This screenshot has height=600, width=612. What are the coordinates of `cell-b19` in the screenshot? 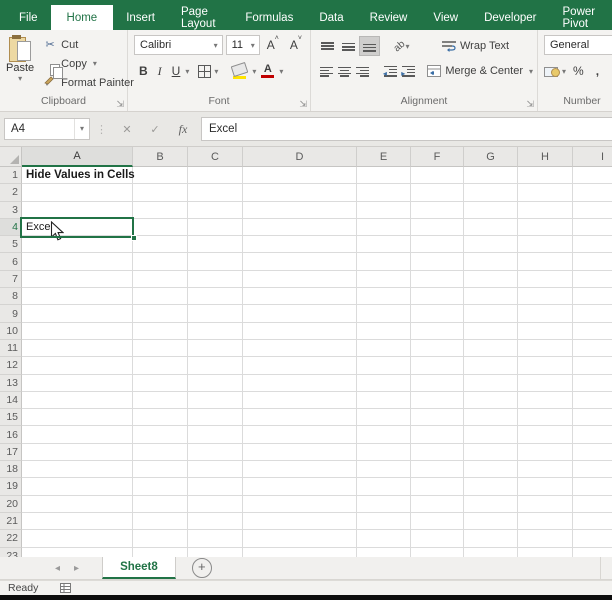 It's located at (160, 487).